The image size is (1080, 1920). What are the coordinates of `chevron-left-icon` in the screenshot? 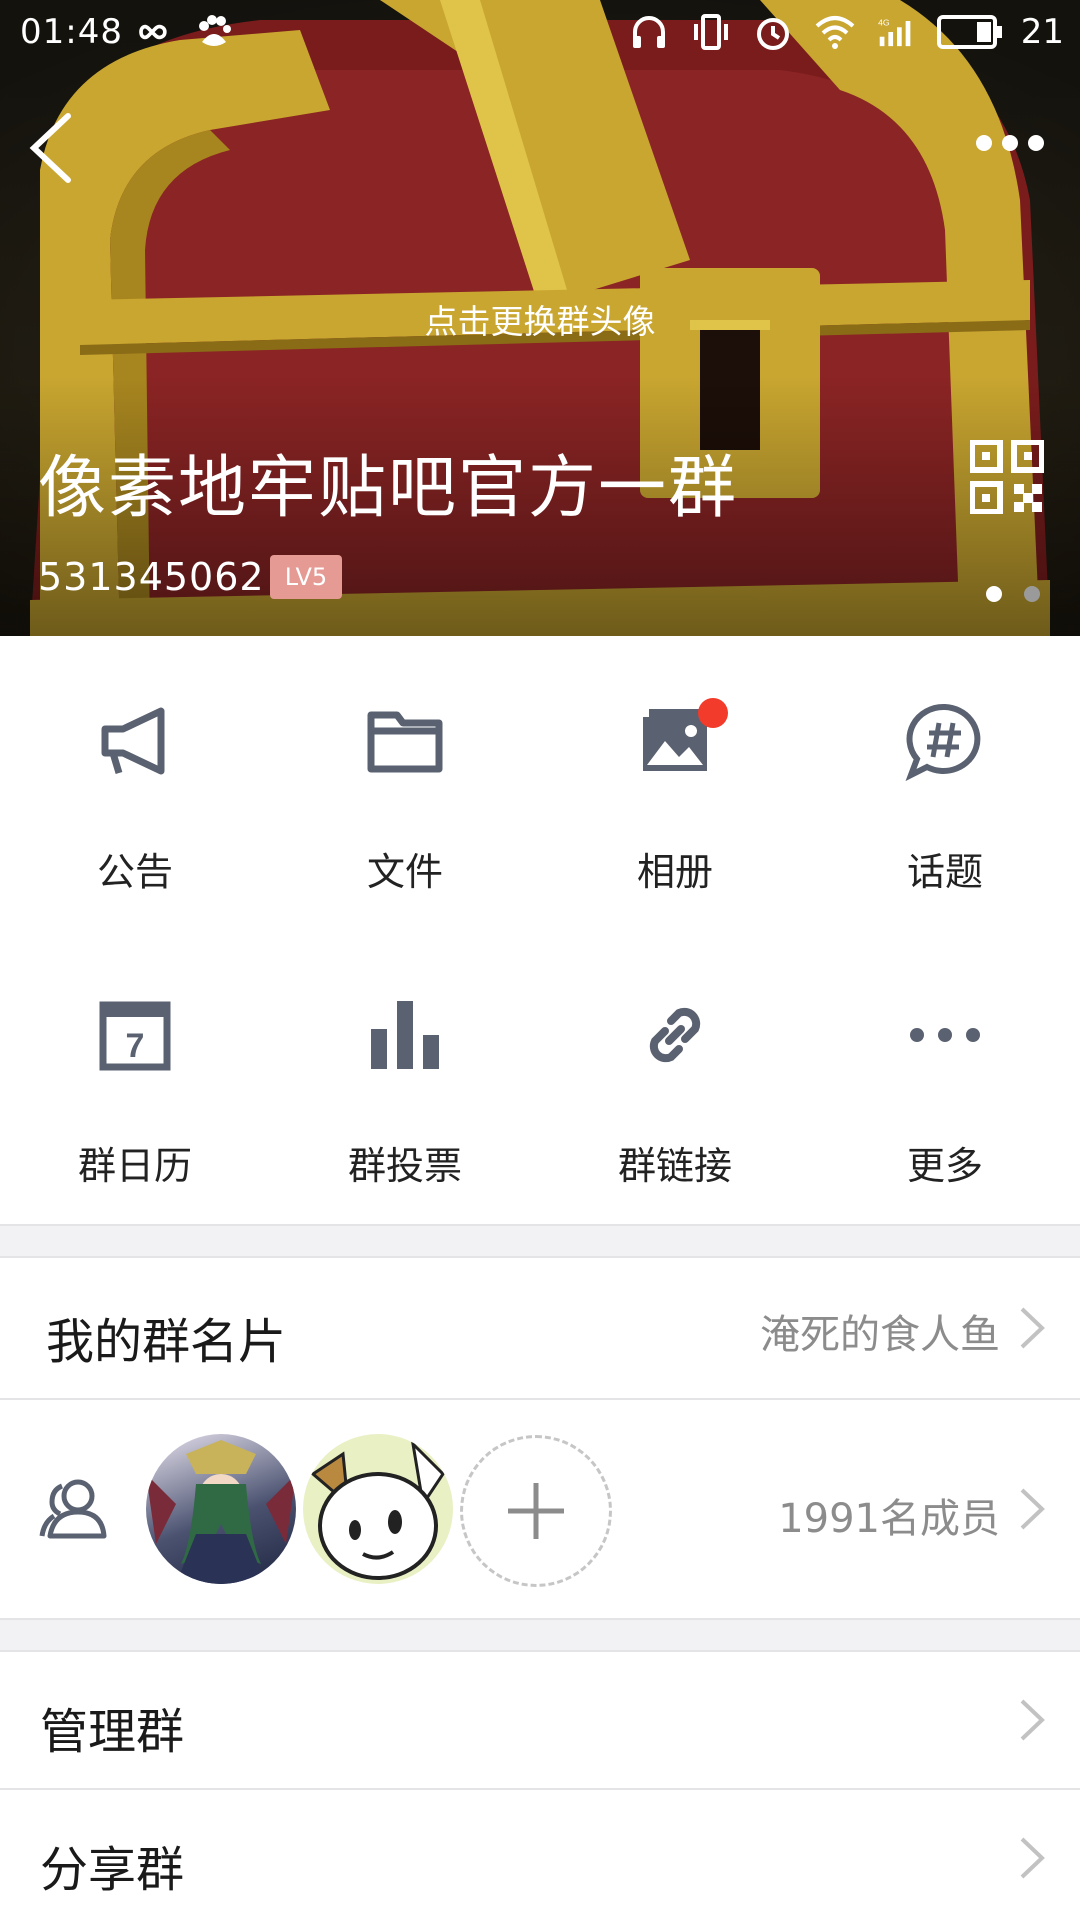 It's located at (50, 148).